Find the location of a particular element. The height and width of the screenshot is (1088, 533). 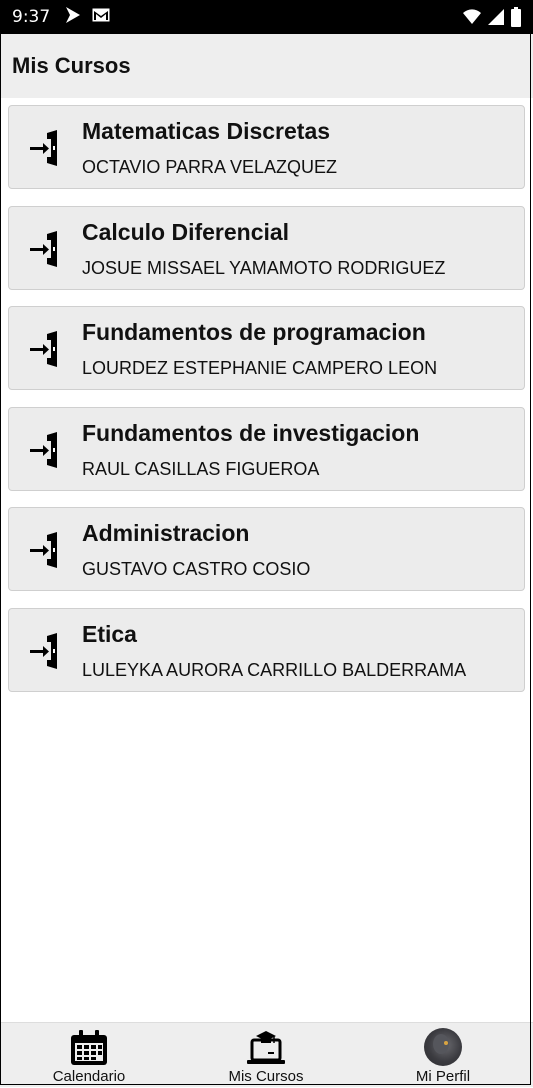

course-teacher: GUSTAVO CASTRO COSIO is located at coordinates (196, 569).